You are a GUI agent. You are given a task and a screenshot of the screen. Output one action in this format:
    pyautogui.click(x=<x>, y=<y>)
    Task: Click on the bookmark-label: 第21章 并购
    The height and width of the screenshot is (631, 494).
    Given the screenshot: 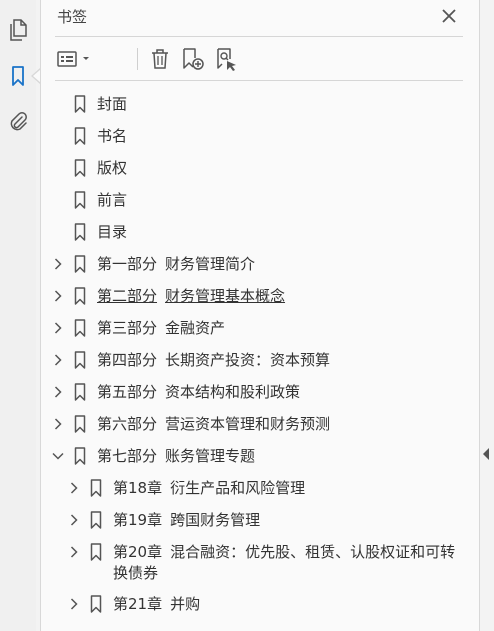 What is the action you would take?
    pyautogui.click(x=156, y=604)
    